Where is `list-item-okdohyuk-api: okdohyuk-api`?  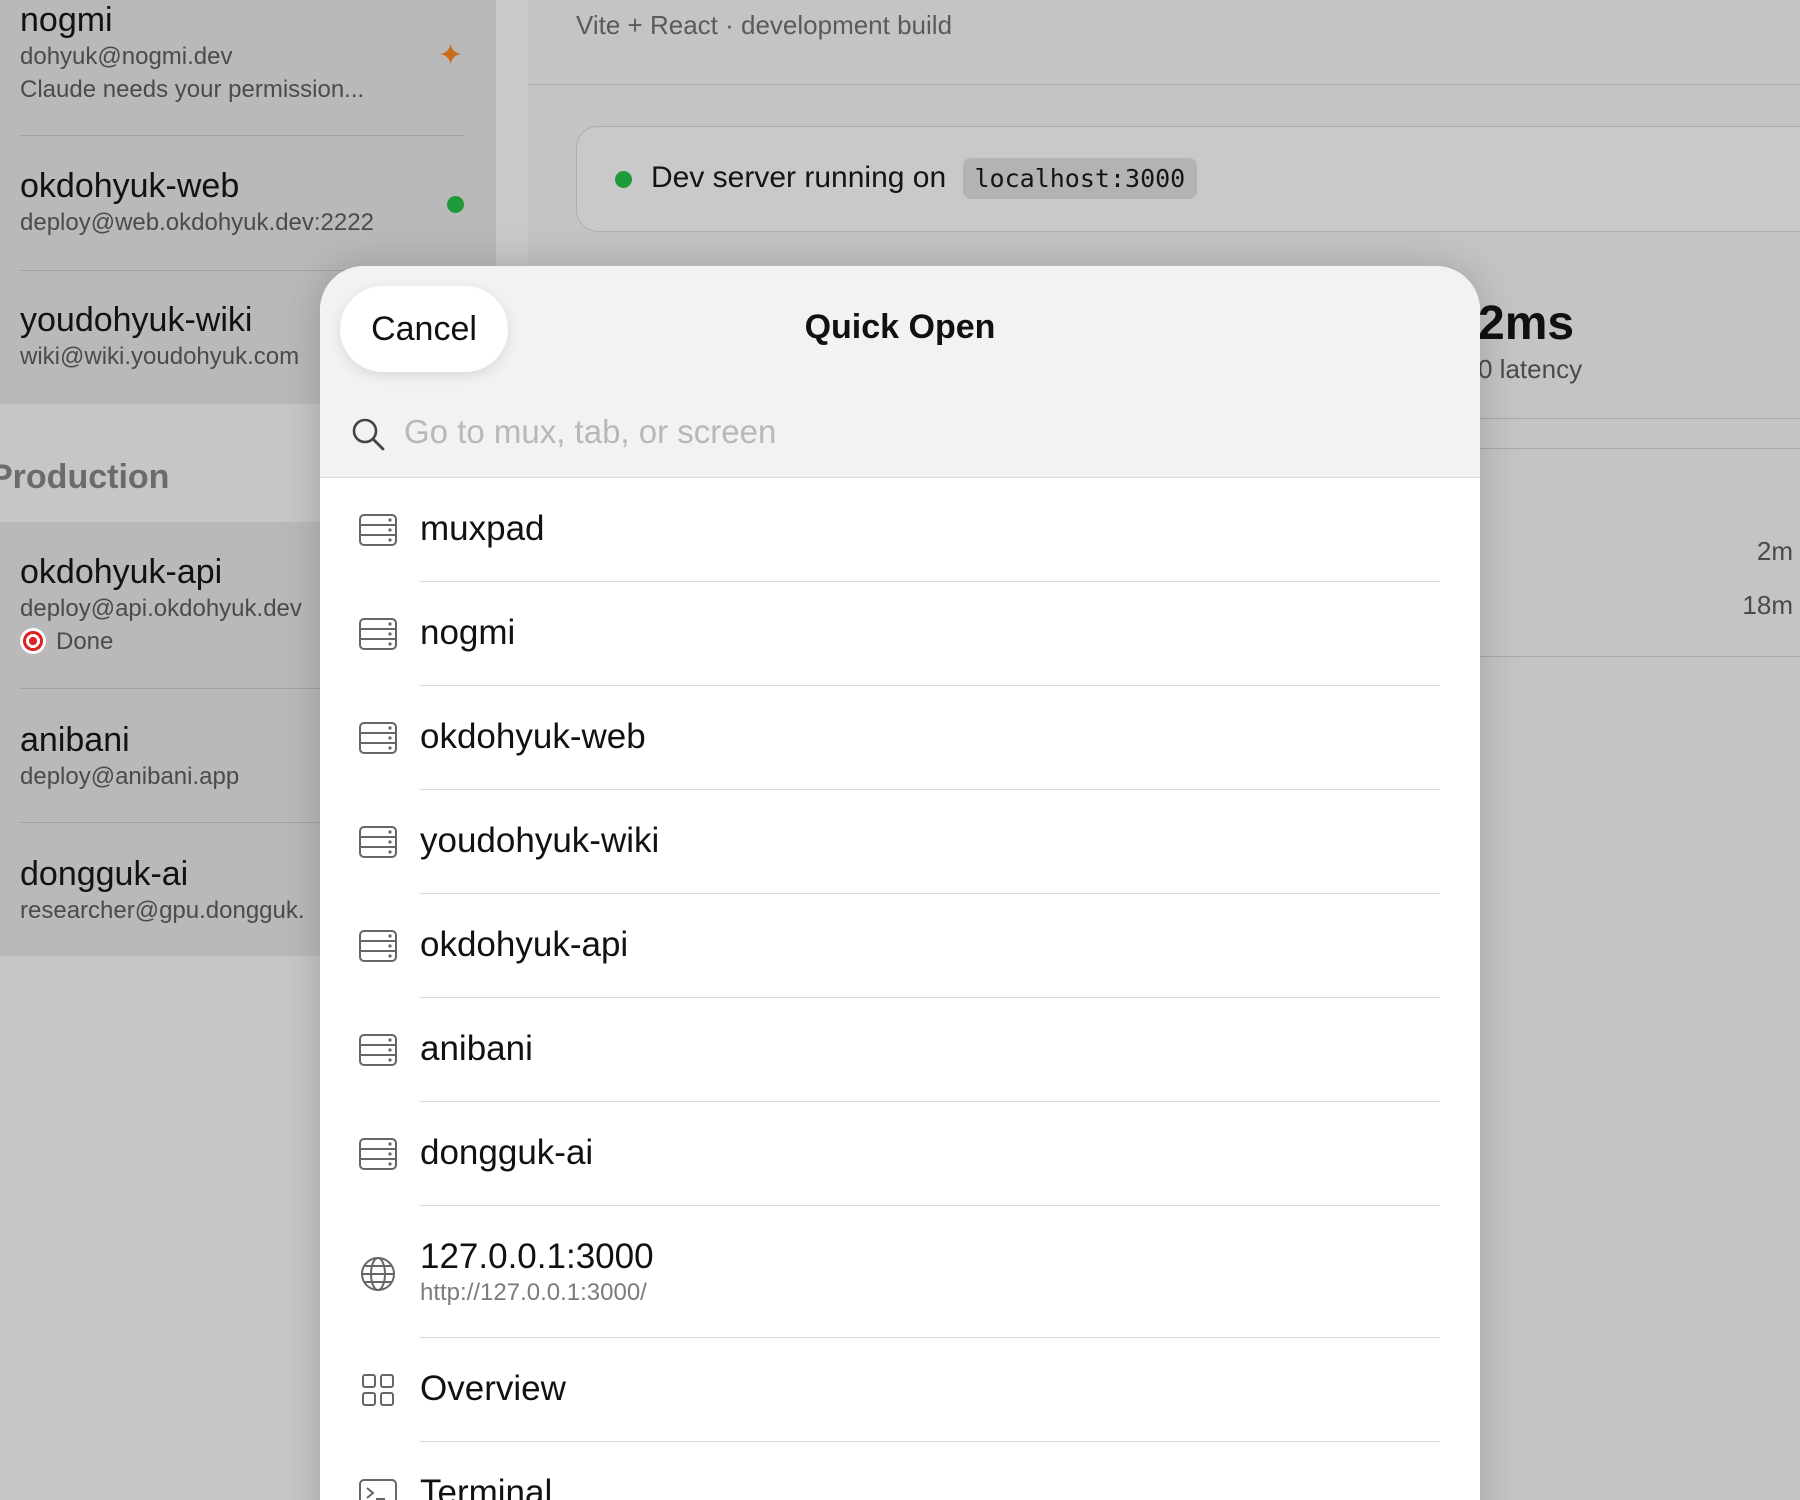 list-item-okdohyuk-api: okdohyuk-api is located at coordinates (900, 946).